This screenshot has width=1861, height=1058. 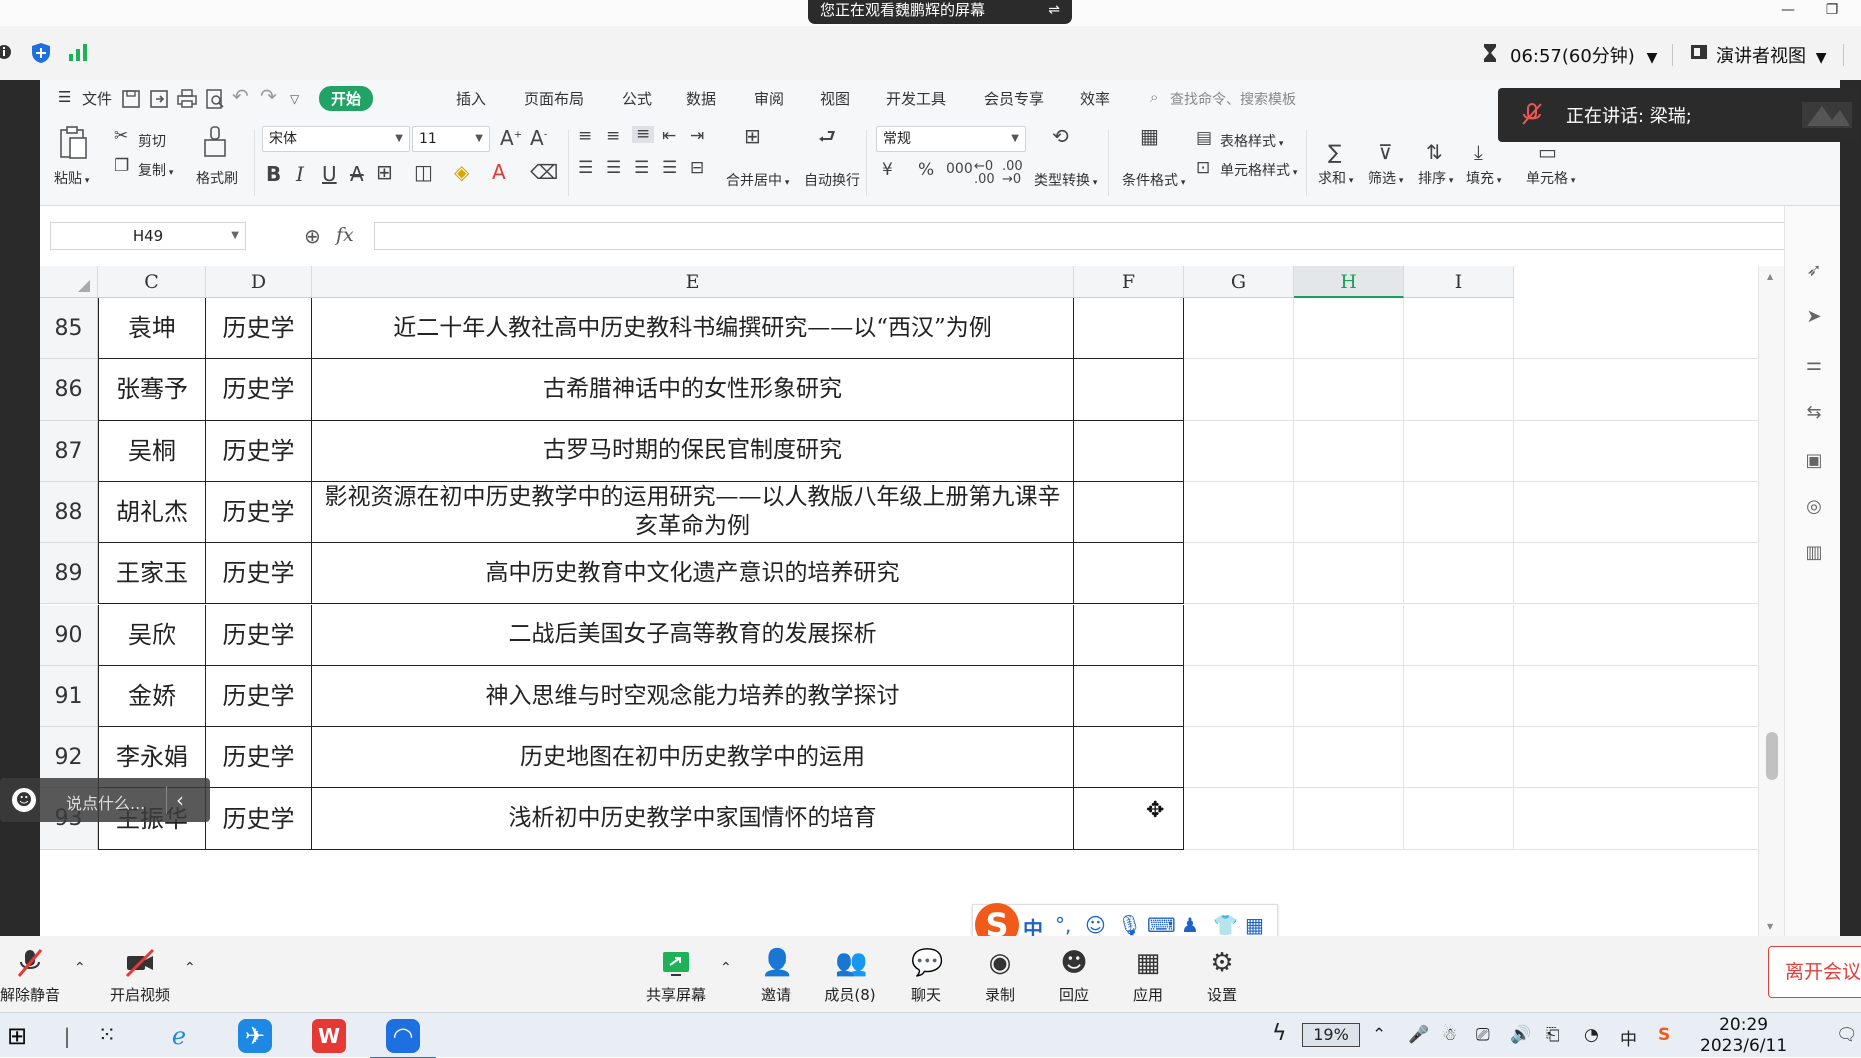 What do you see at coordinates (69, 512) in the screenshot?
I see `row-header: 88` at bounding box center [69, 512].